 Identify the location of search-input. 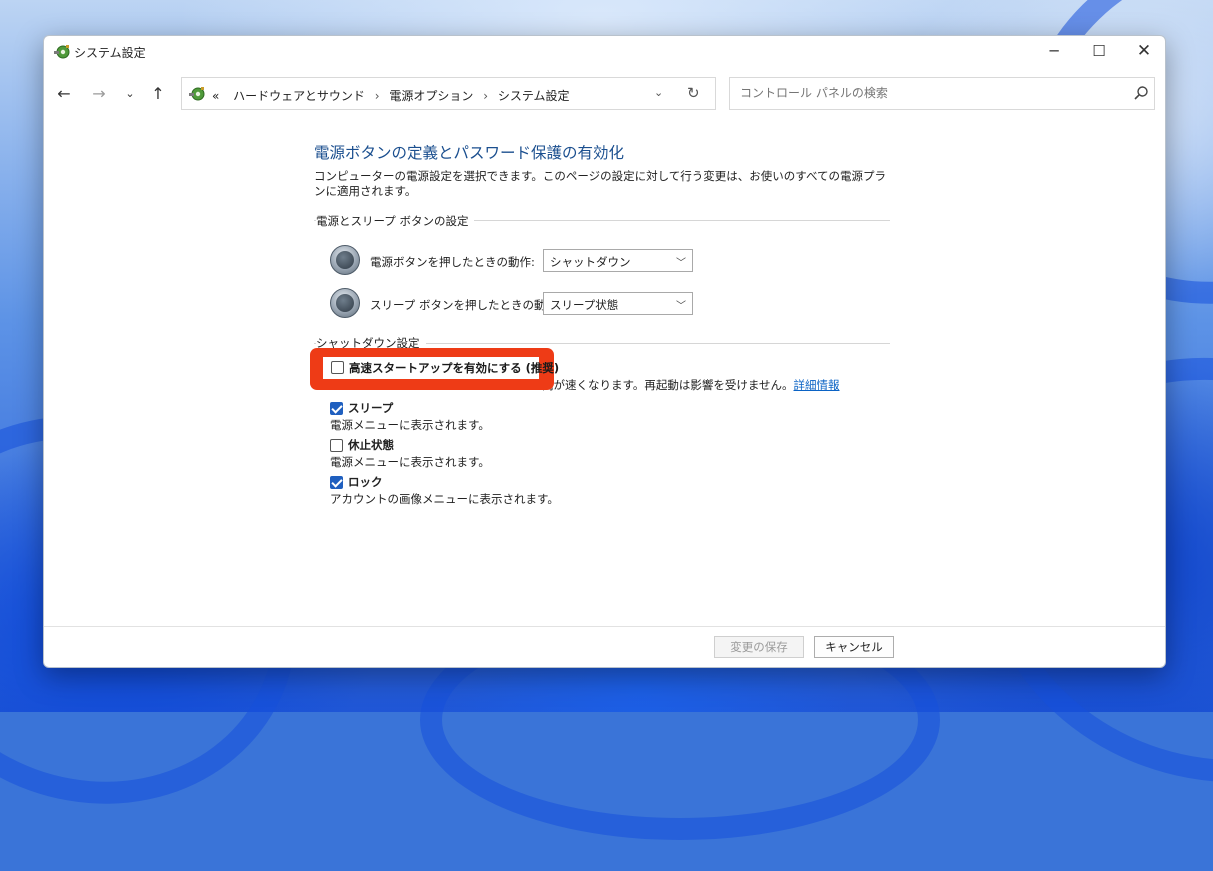
(928, 93).